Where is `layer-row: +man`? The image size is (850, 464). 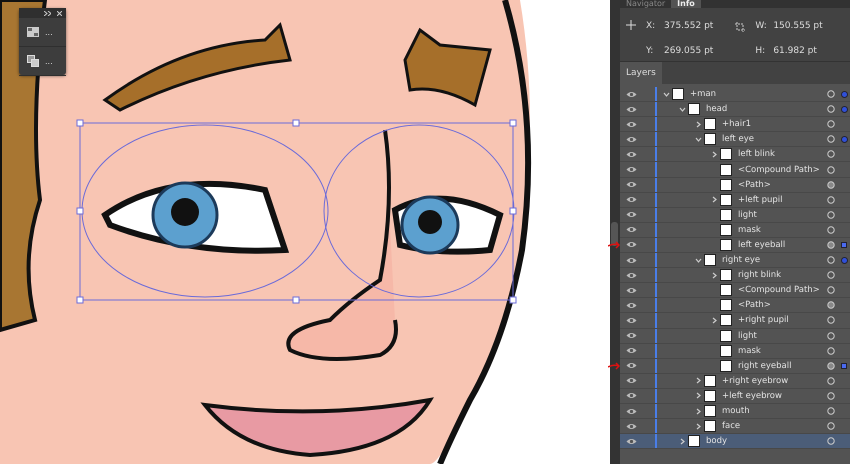 layer-row: +man is located at coordinates (735, 94).